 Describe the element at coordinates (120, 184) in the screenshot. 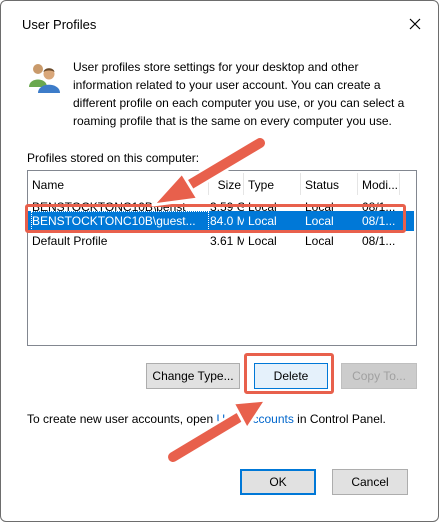

I see `column-header-name: Name` at that location.